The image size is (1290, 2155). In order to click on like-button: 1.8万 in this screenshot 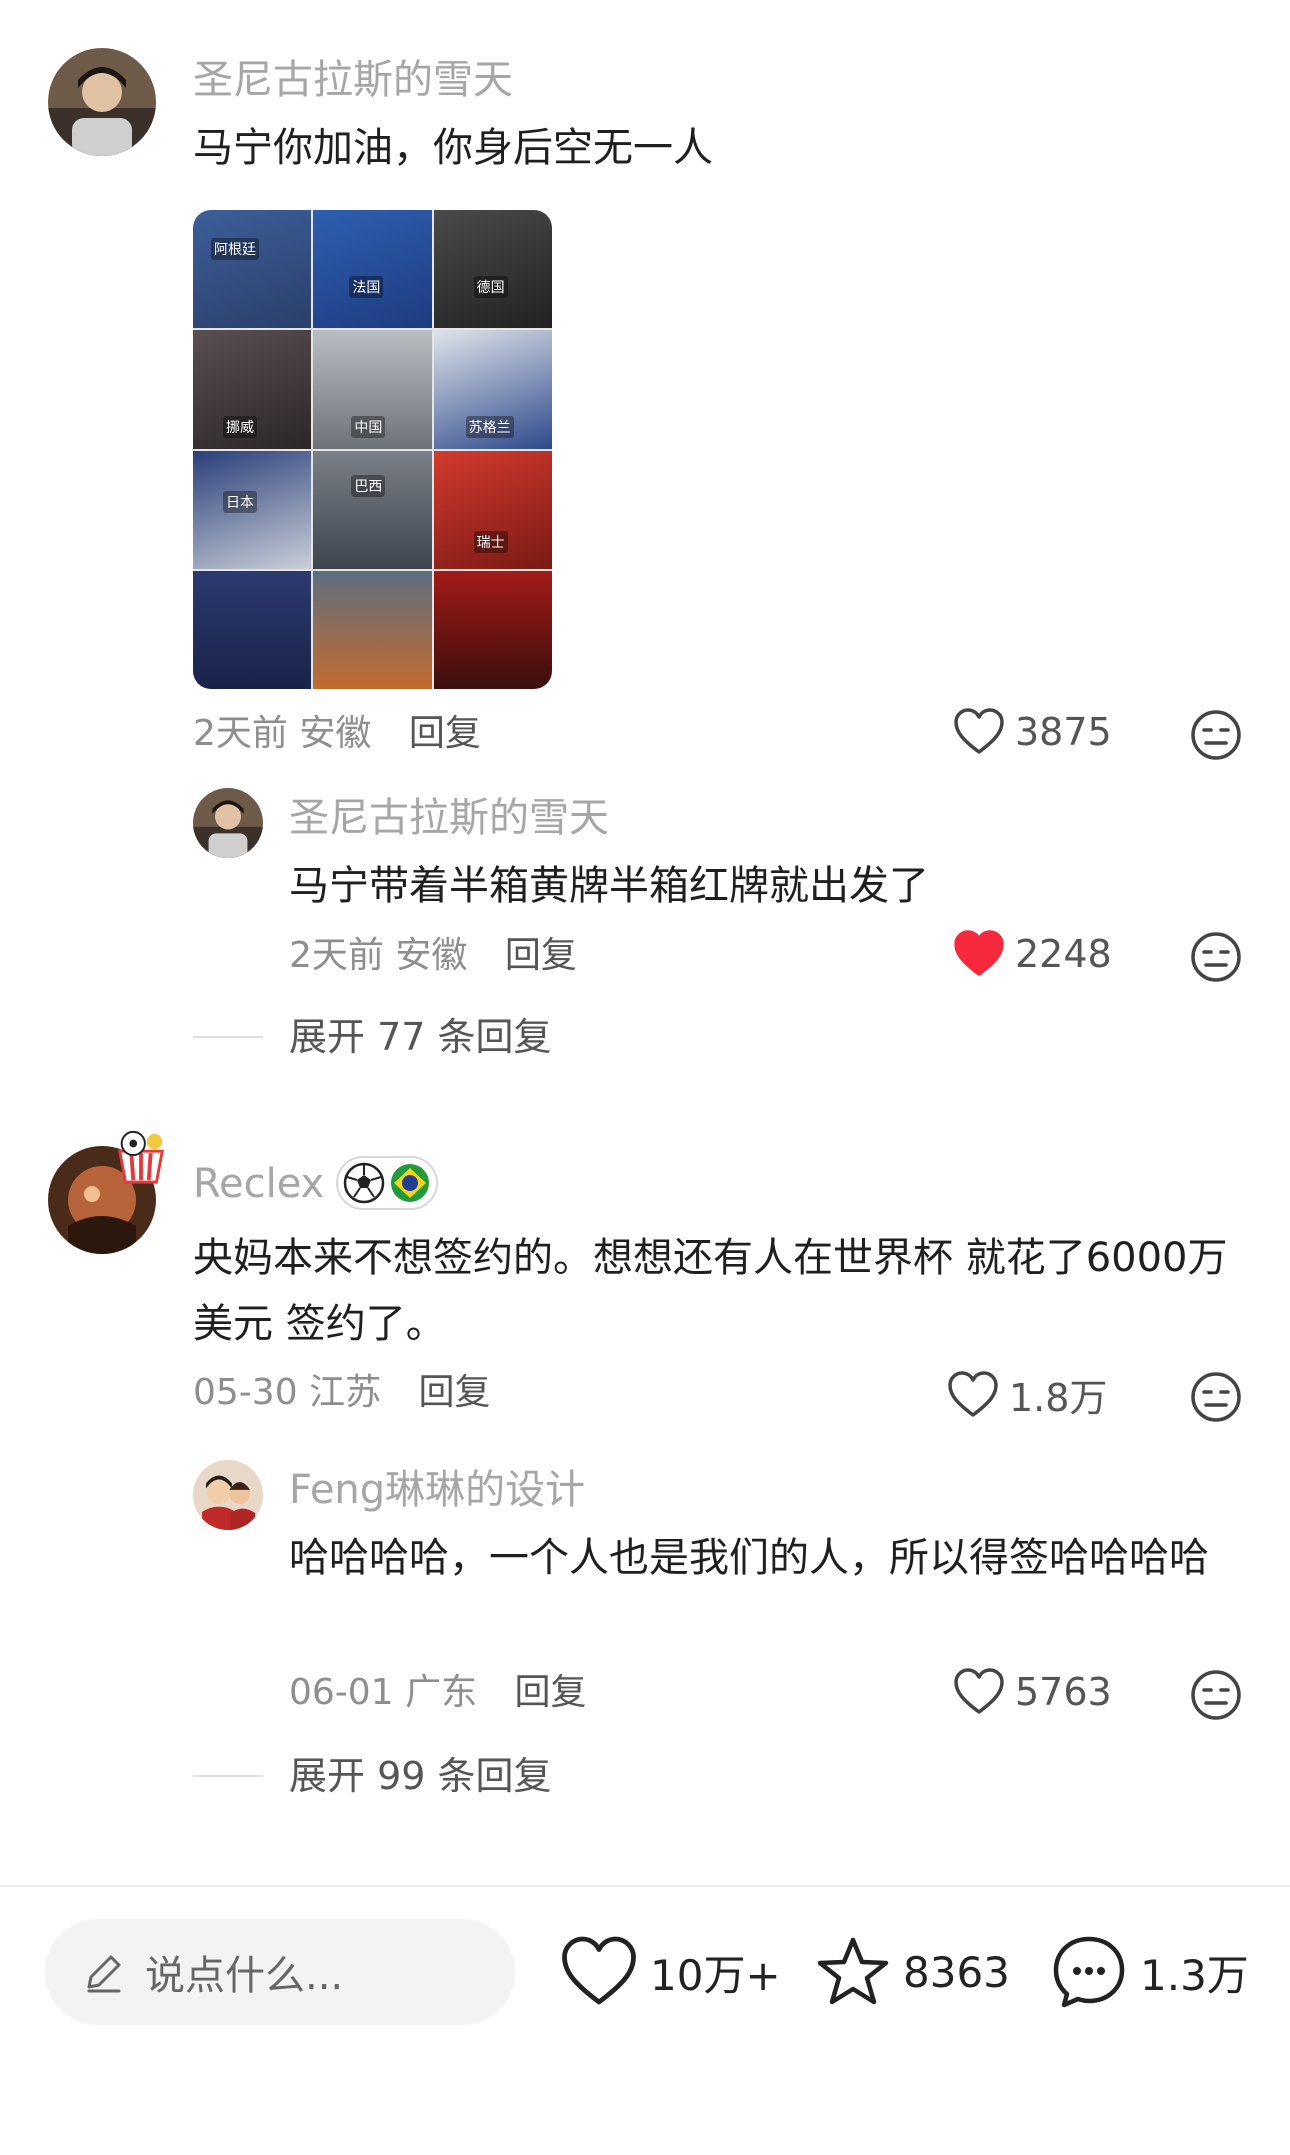, I will do `click(1027, 1394)`.